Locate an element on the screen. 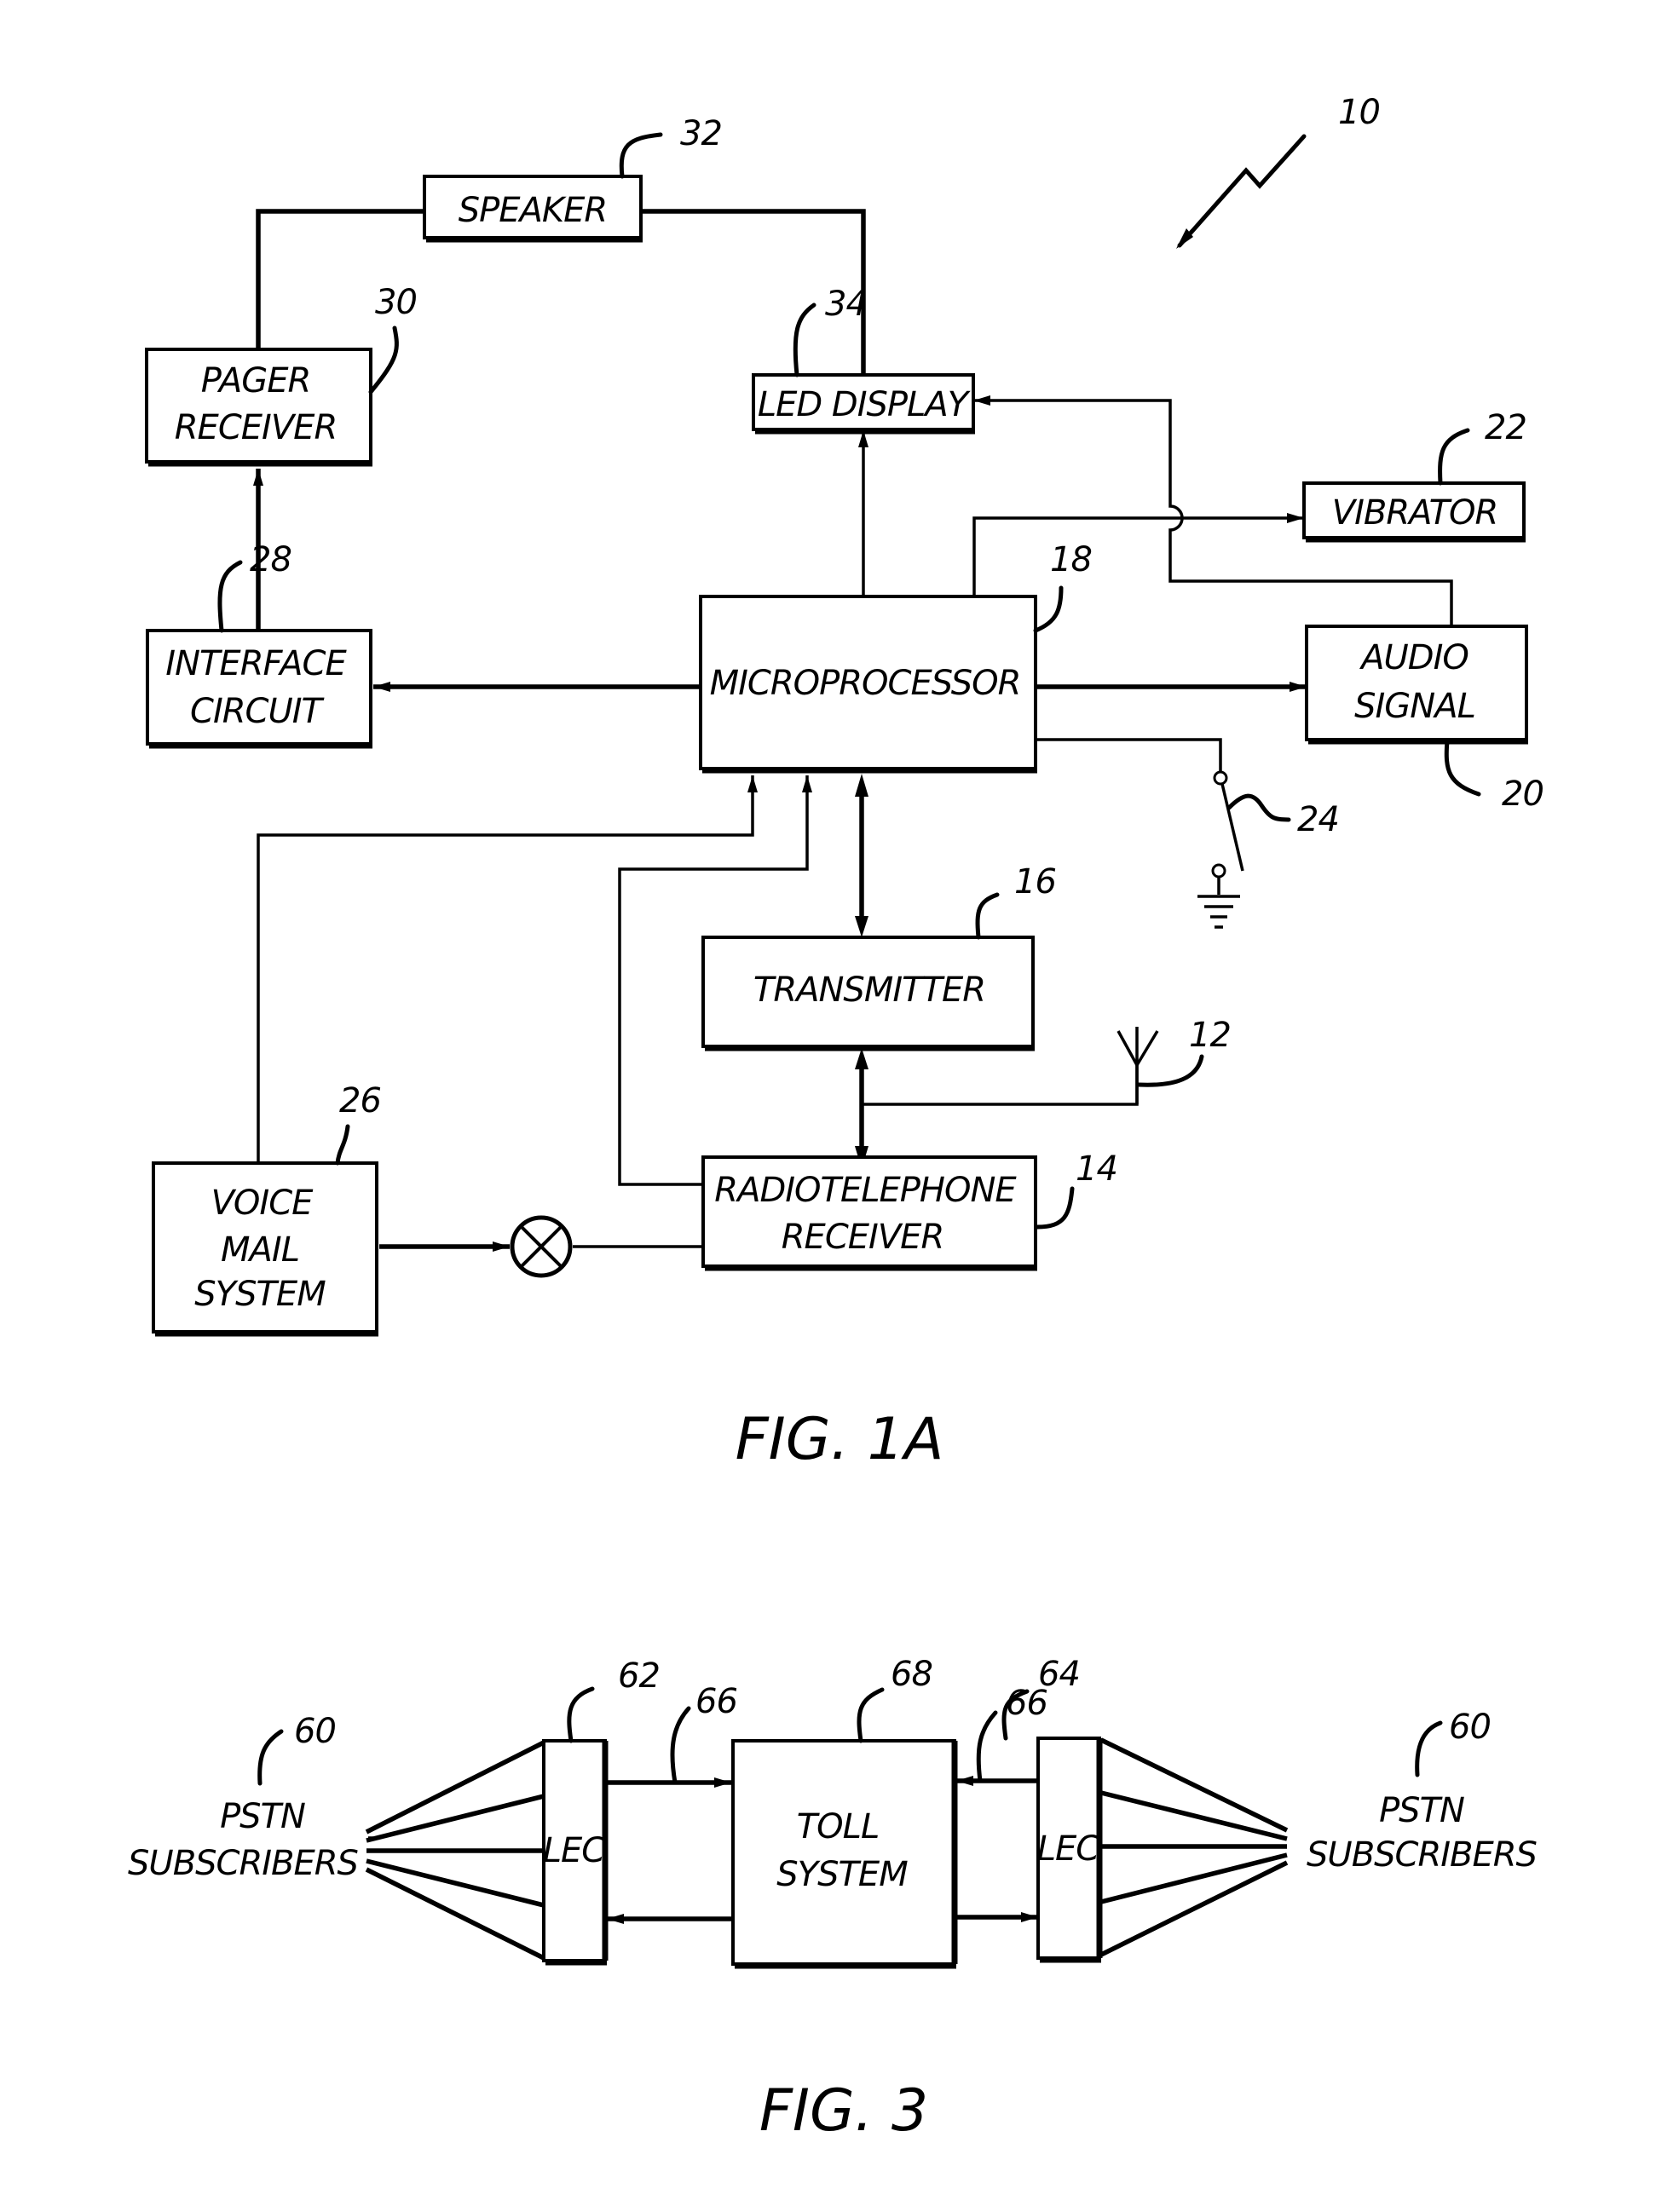  multiplier-mixer-icon is located at coordinates (542, 1246).